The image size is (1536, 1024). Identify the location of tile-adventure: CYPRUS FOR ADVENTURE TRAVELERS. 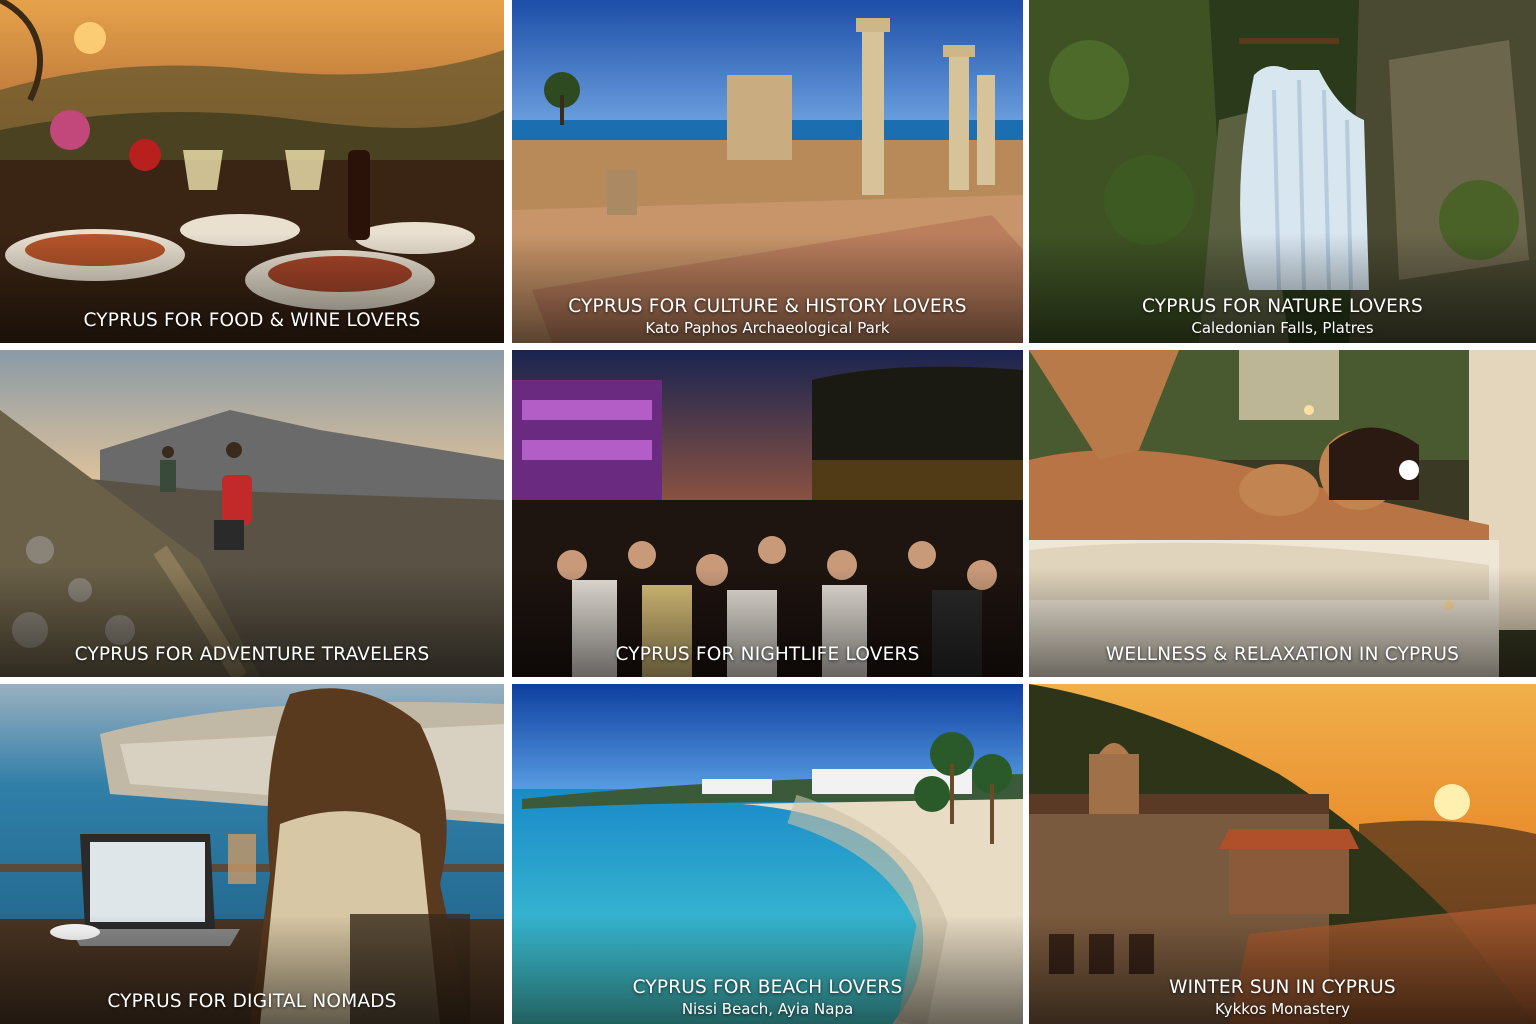
(252, 513).